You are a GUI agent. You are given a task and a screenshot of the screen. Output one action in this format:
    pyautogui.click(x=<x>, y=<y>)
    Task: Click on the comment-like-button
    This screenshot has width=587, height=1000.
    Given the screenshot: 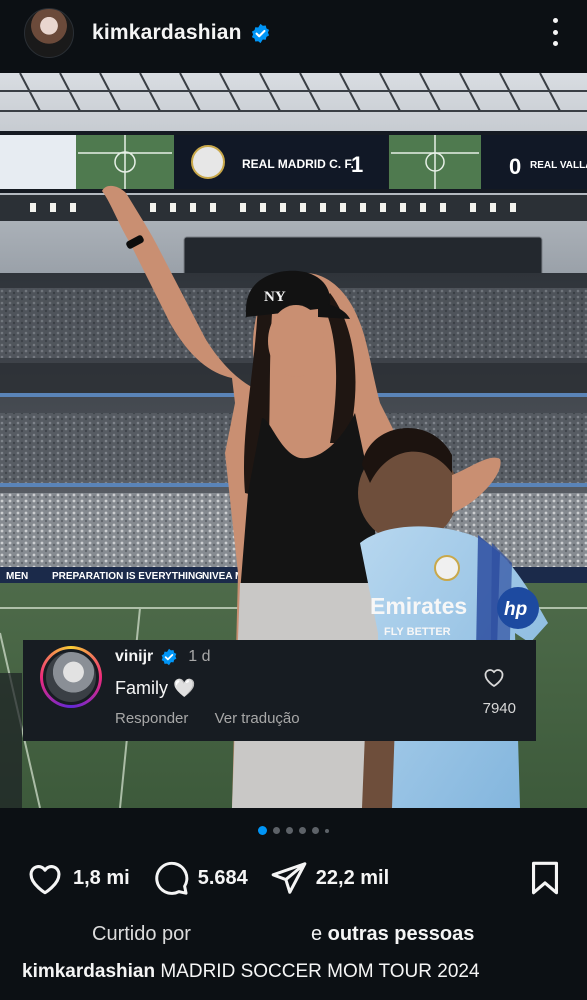 What is the action you would take?
    pyautogui.click(x=494, y=679)
    